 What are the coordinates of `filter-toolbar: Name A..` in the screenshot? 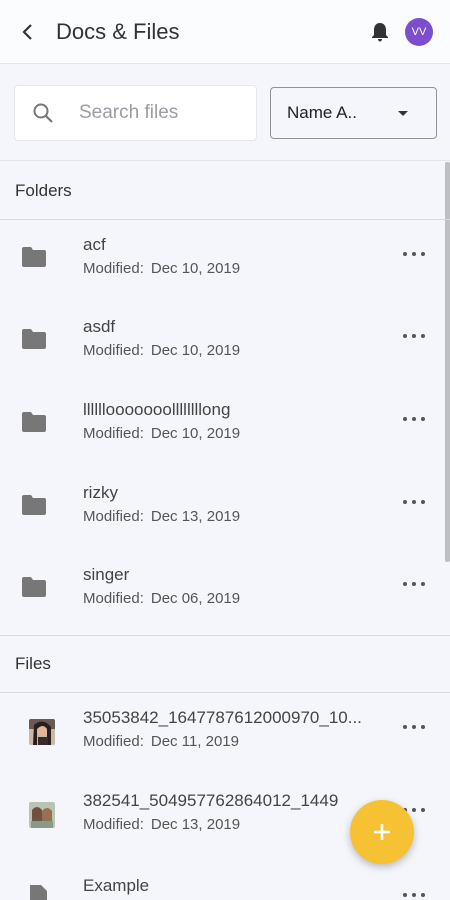 It's located at (225, 112).